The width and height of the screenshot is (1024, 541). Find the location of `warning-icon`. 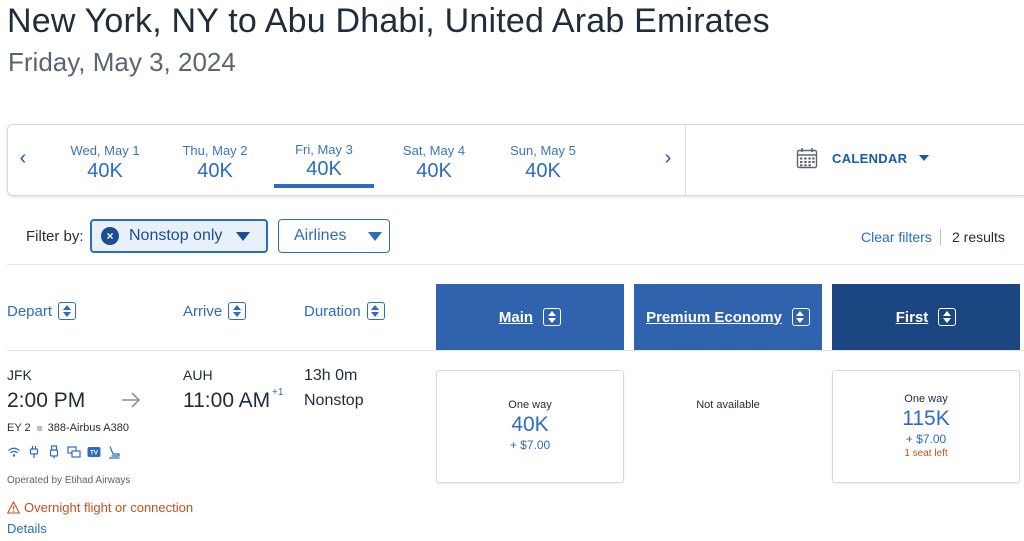

warning-icon is located at coordinates (13, 507).